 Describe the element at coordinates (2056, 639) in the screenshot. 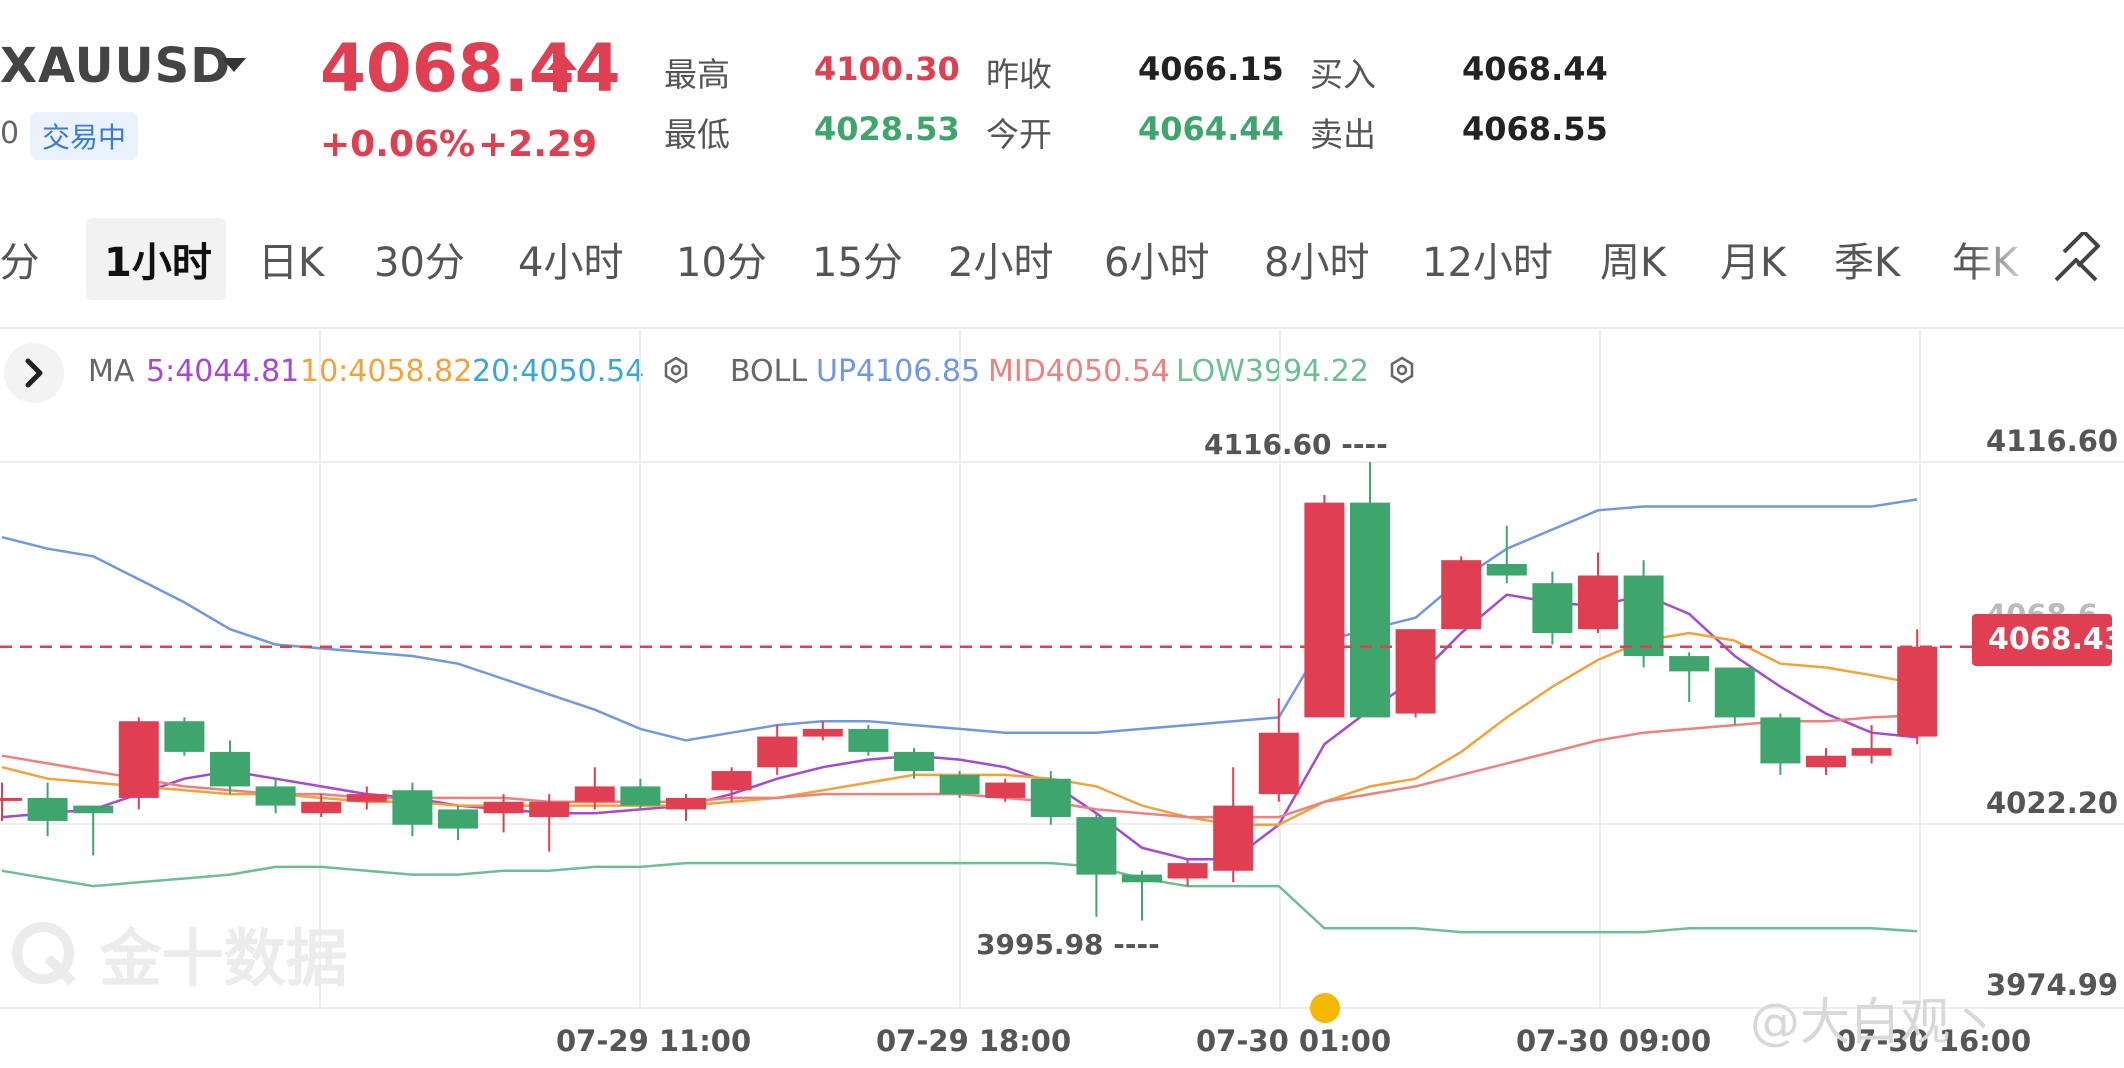

I see `current-price-label: 4068.43` at that location.